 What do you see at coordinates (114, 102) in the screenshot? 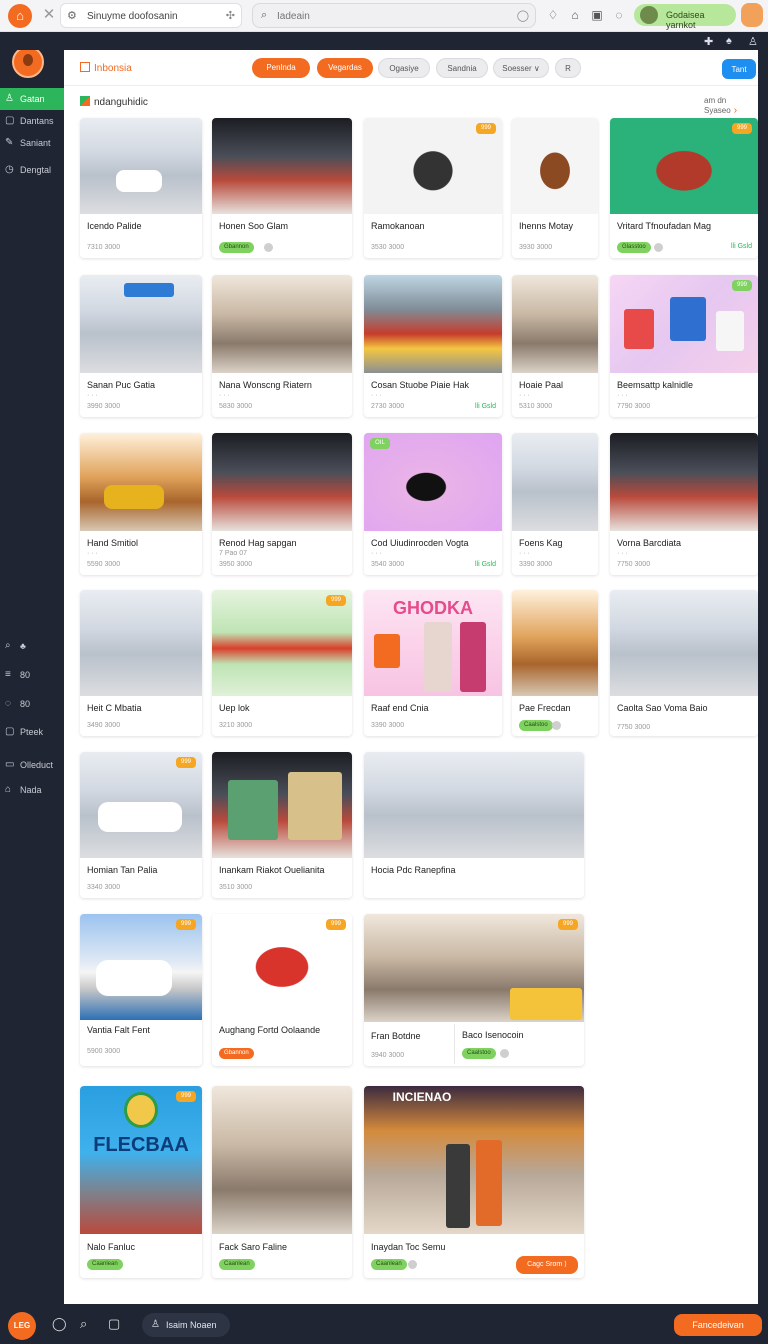
I see `section-title: ndanguhidic` at bounding box center [114, 102].